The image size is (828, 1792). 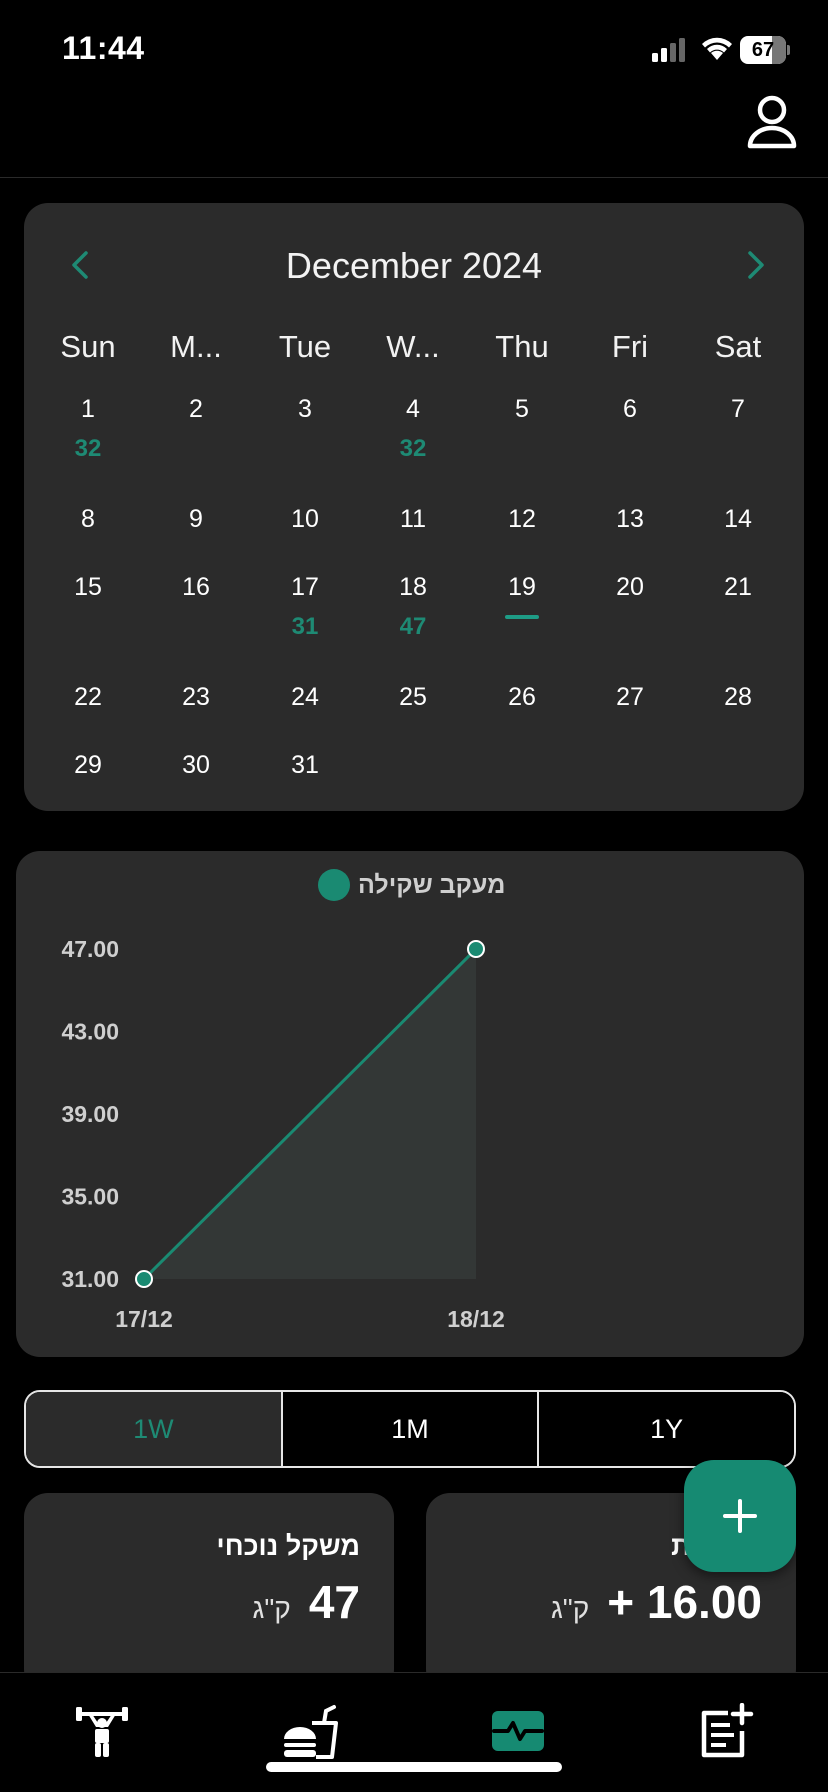 What do you see at coordinates (103, 48) in the screenshot?
I see `status-time: 11:44` at bounding box center [103, 48].